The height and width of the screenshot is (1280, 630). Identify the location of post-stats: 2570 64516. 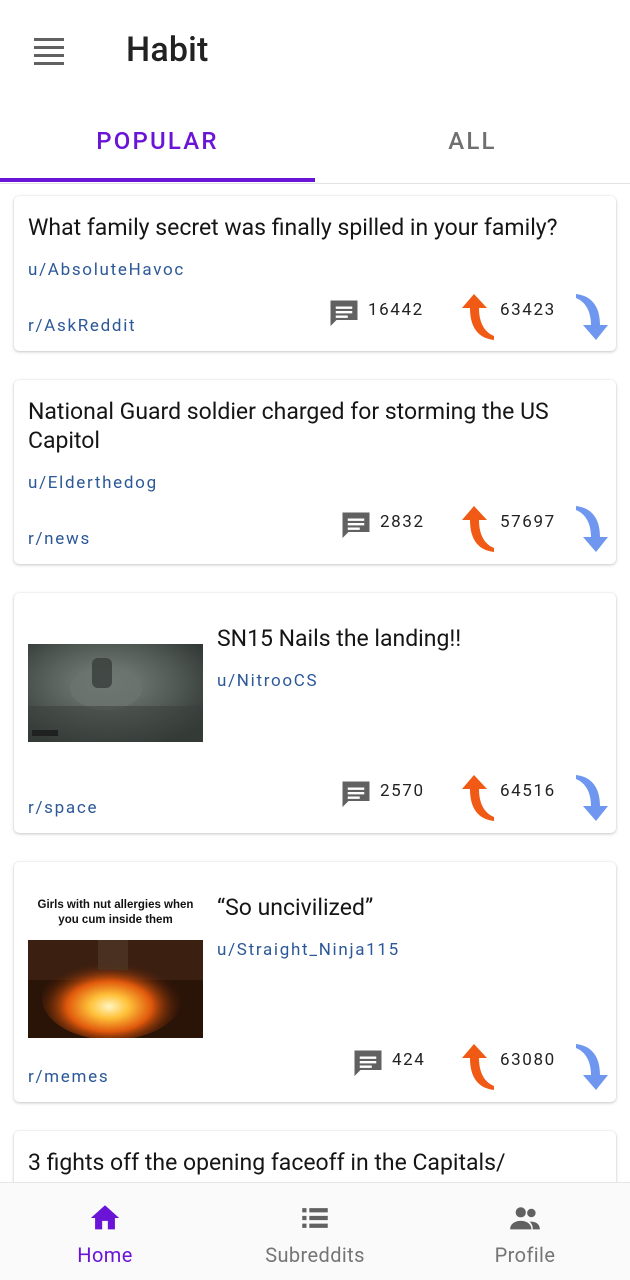
(476, 798).